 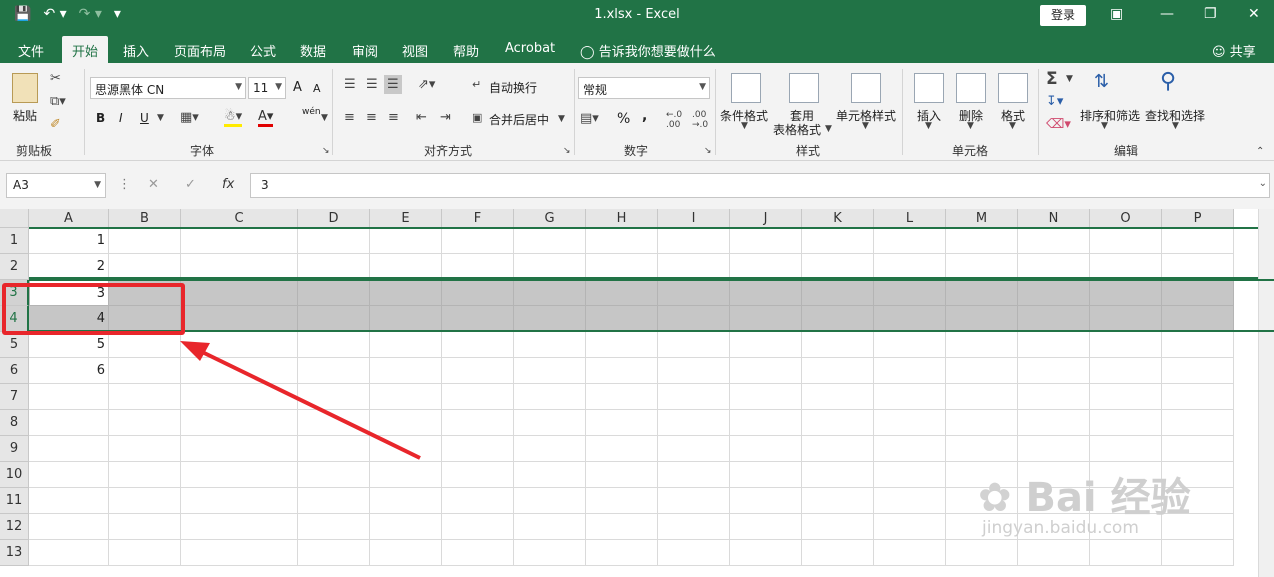 What do you see at coordinates (14, 397) in the screenshot?
I see `row-header-7: 7` at bounding box center [14, 397].